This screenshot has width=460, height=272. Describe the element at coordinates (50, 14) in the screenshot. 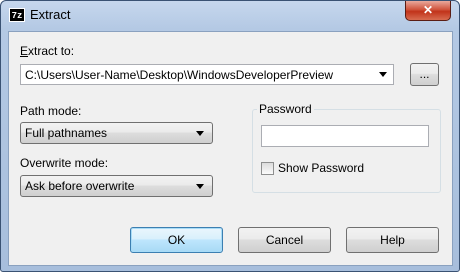

I see `window-title: Extract` at that location.